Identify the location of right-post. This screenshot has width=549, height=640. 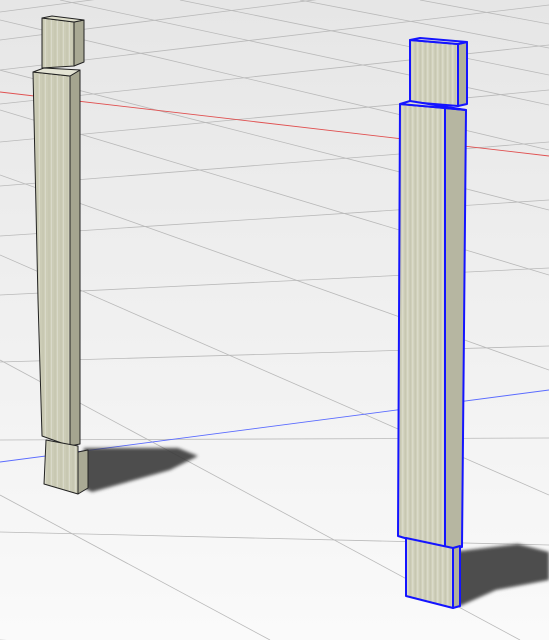
(432, 323).